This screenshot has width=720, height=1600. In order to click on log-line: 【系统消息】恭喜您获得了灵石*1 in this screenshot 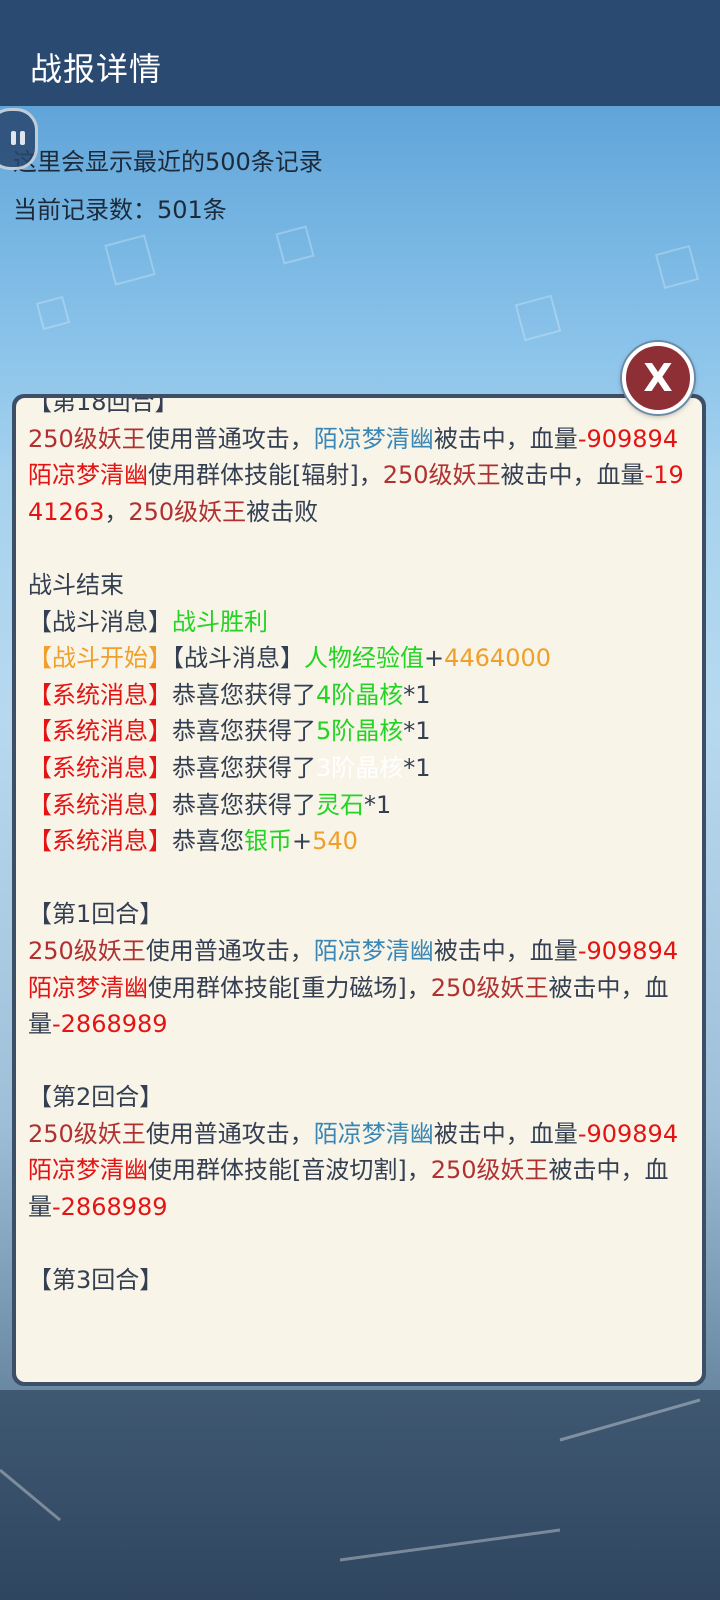, I will do `click(358, 805)`.